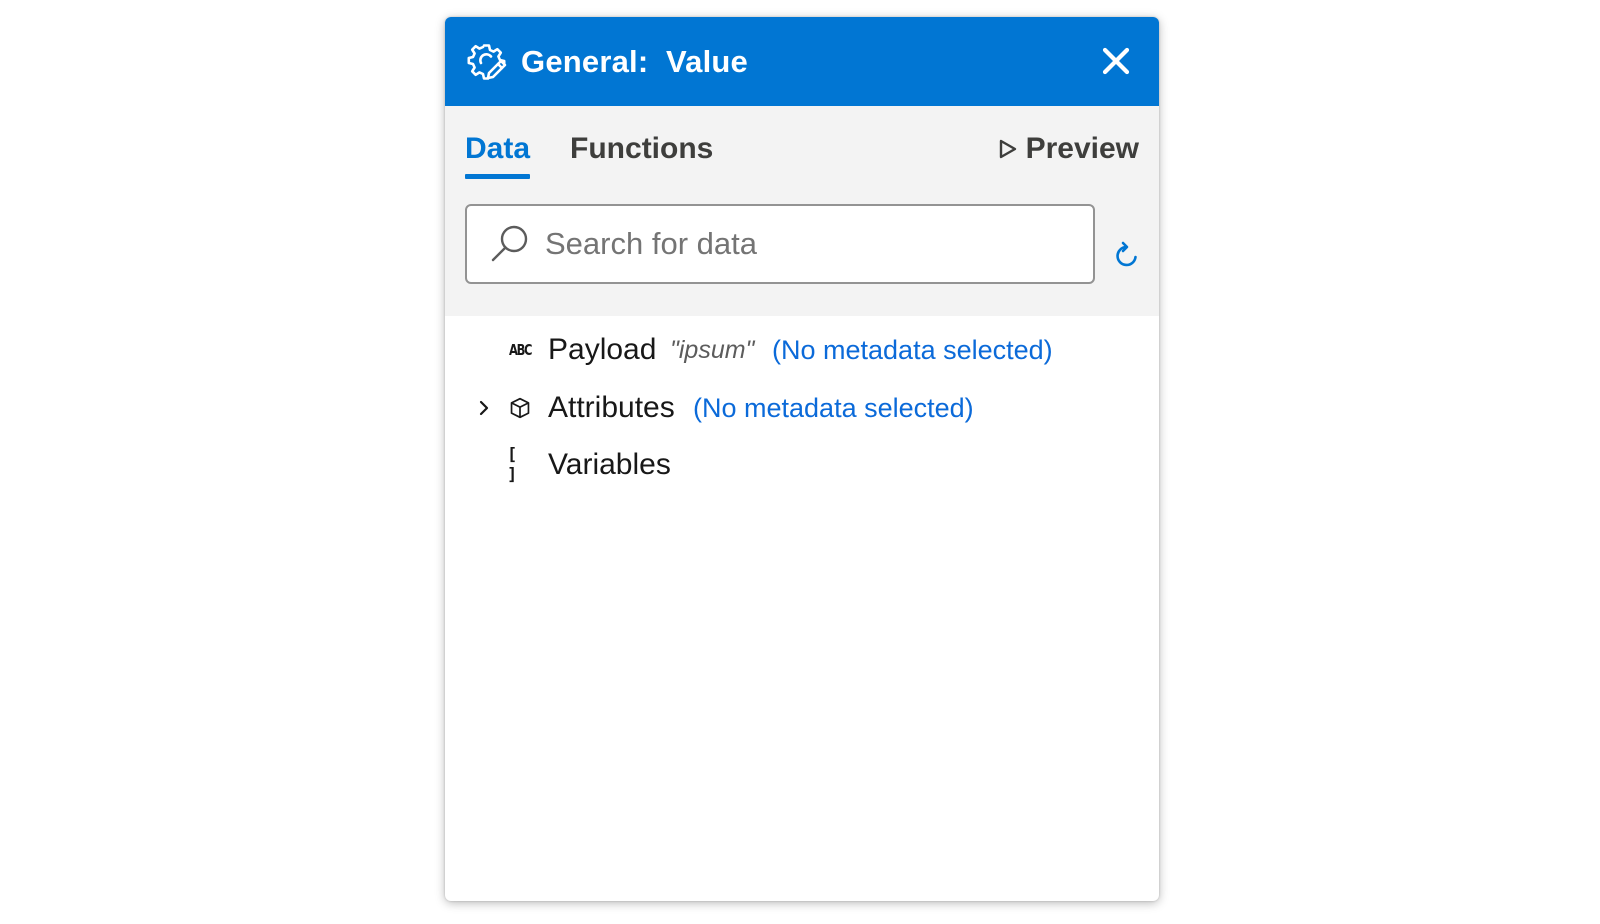  What do you see at coordinates (815, 244) in the screenshot?
I see `search-input` at bounding box center [815, 244].